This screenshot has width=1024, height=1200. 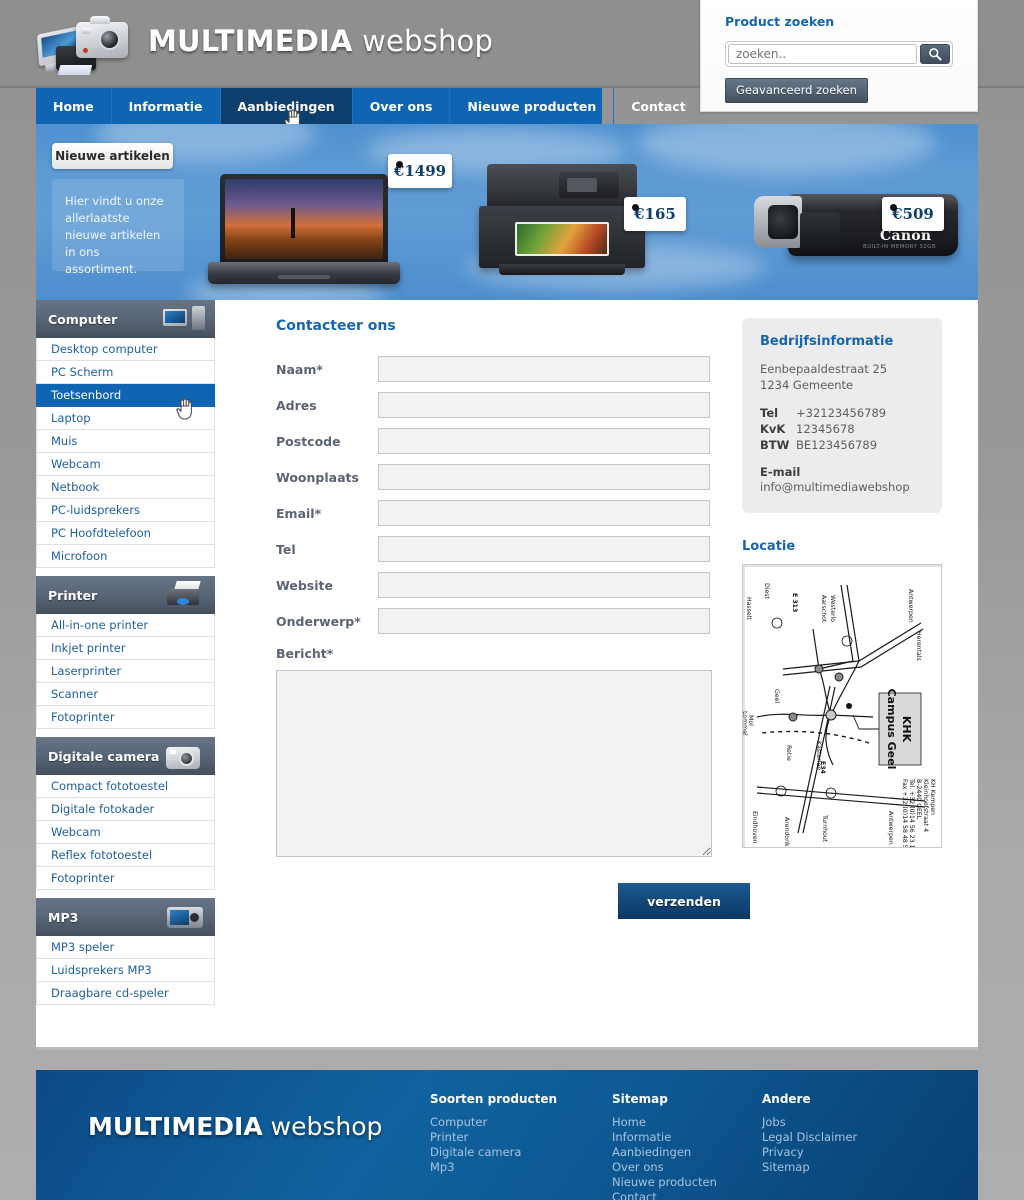 I want to click on sidebar-item-laptop: Laptop, so click(x=125, y=418).